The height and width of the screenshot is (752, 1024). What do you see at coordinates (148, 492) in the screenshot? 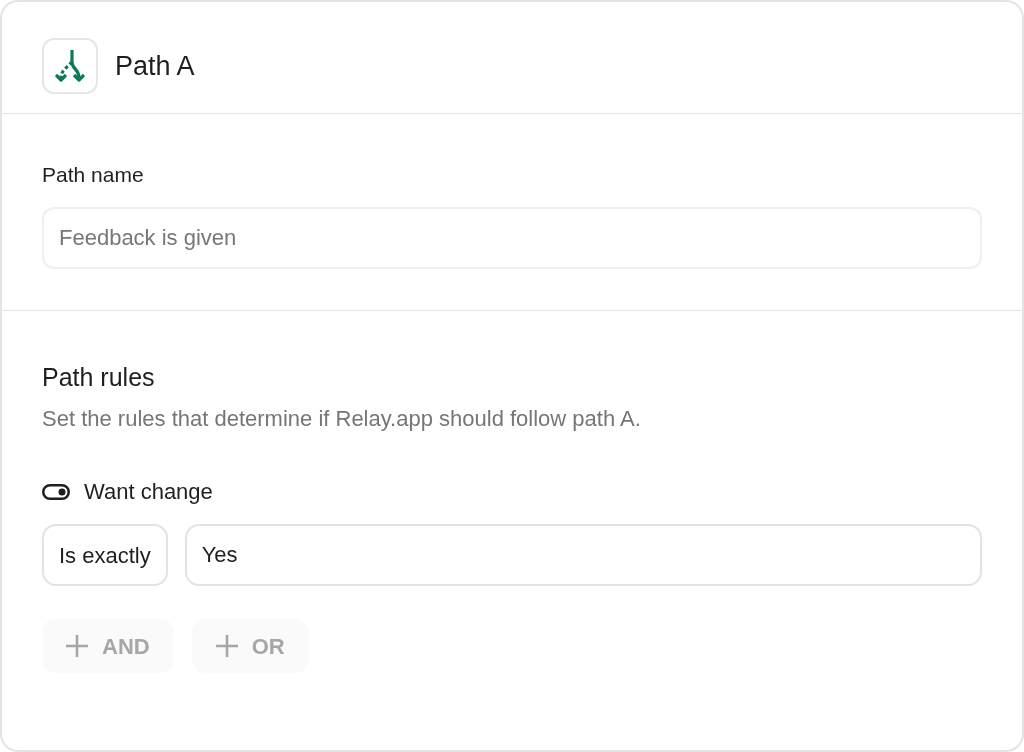
I see `condition-field-label: Want change` at bounding box center [148, 492].